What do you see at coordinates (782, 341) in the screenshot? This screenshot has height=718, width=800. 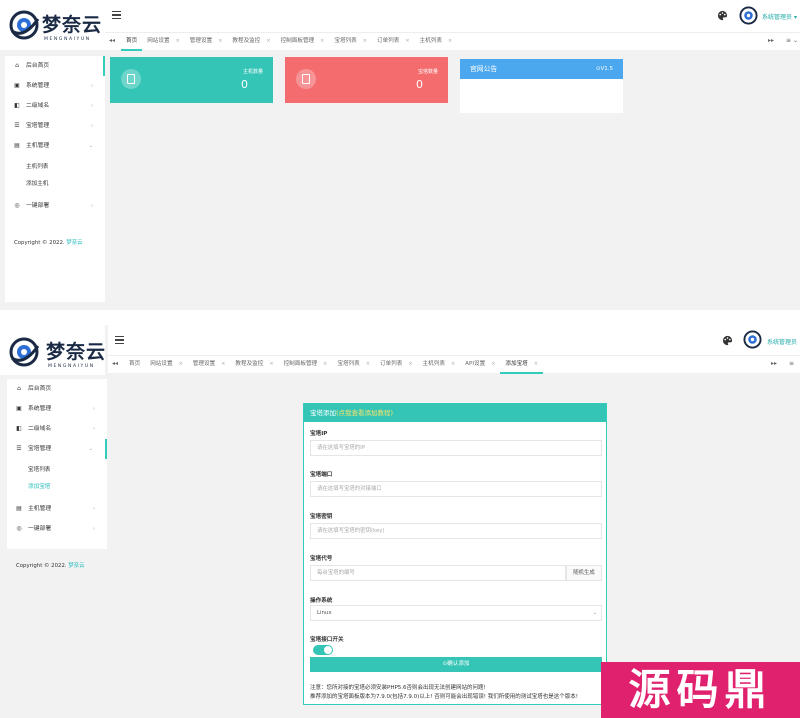 I see `user-name-menu: 系统管理员` at bounding box center [782, 341].